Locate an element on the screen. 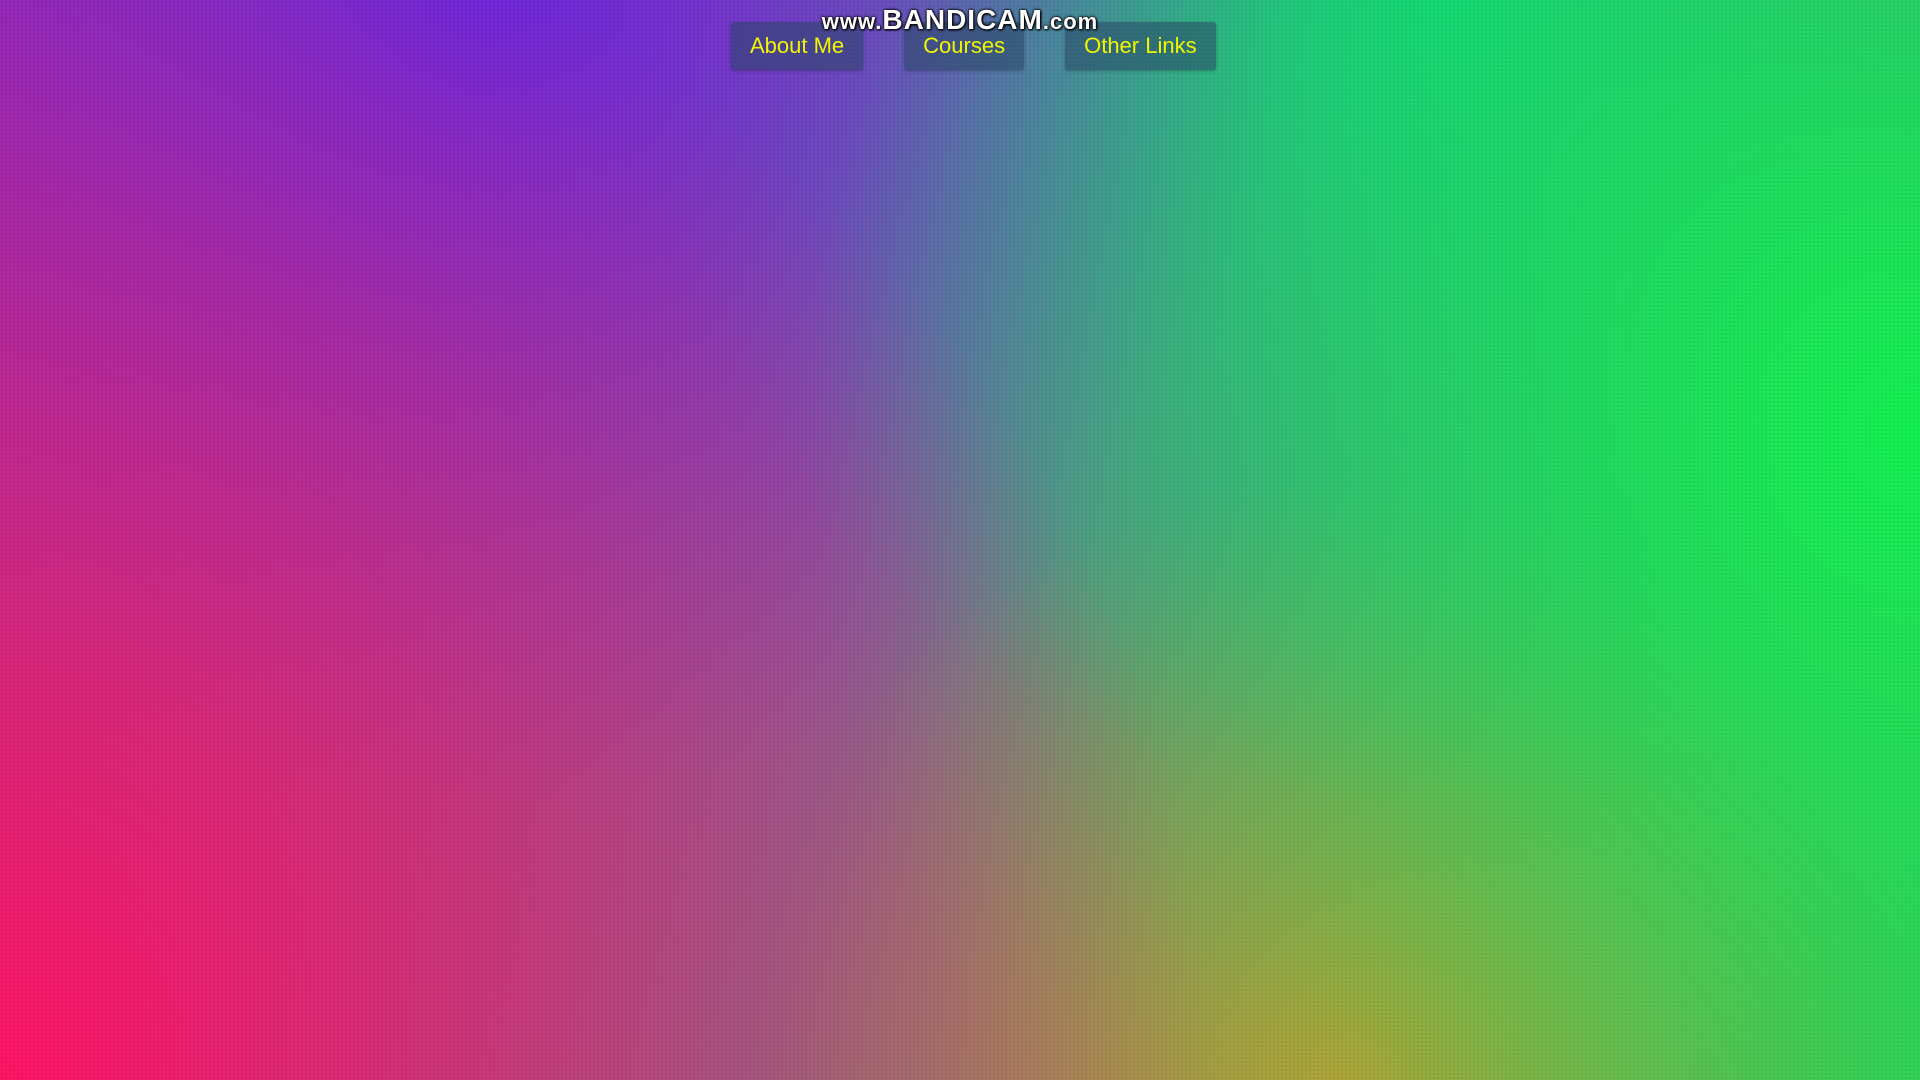 Image resolution: width=1920 pixels, height=1080 pixels. watermark-suffix: .com is located at coordinates (1070, 21).